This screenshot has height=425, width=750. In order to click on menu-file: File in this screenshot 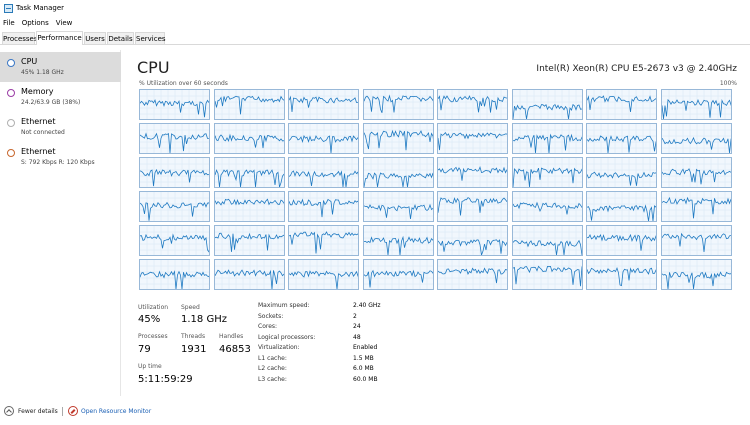, I will do `click(9, 23)`.